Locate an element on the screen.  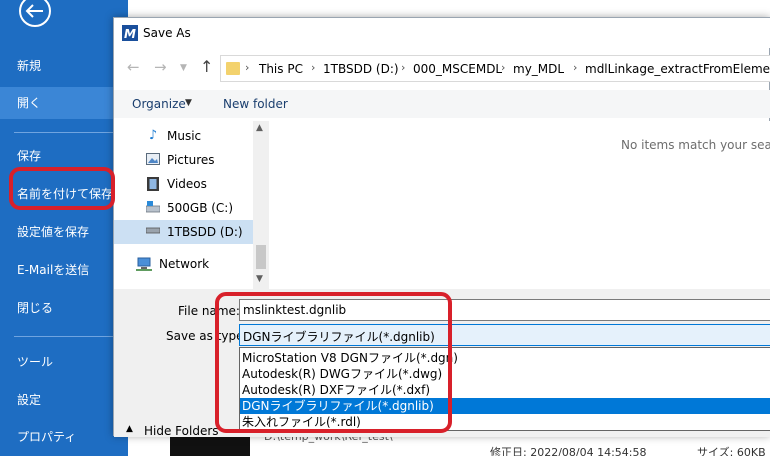
tree-item-network: Network is located at coordinates (184, 264).